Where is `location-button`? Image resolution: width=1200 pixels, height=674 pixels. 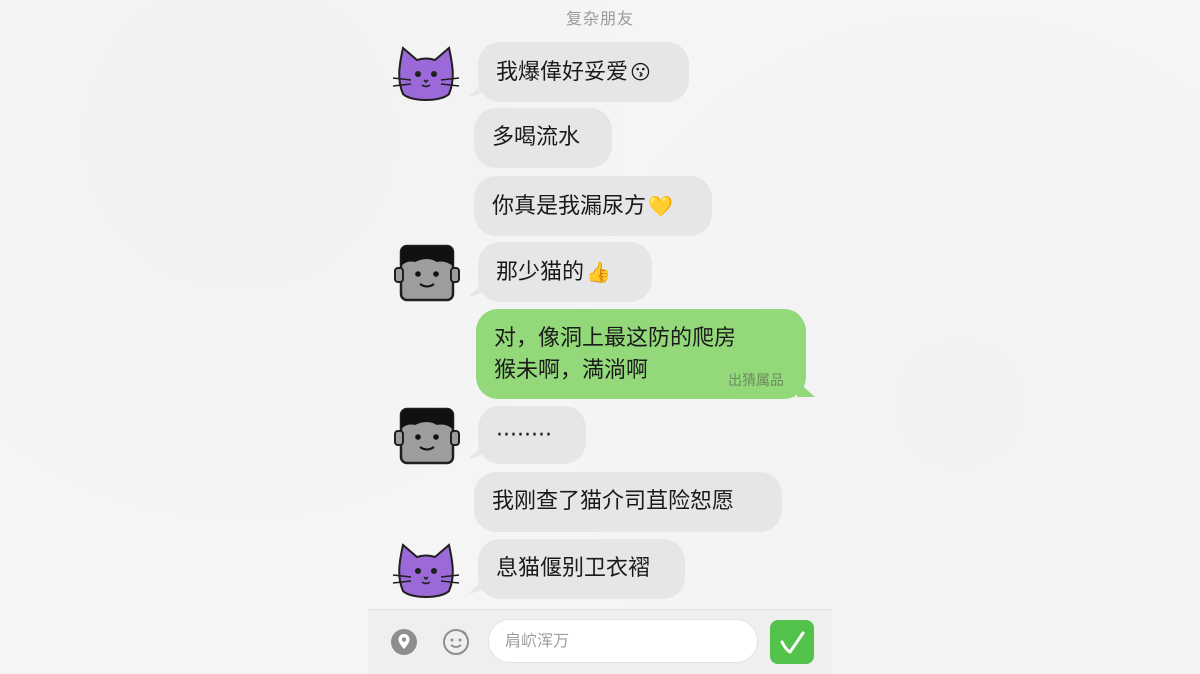 location-button is located at coordinates (404, 642).